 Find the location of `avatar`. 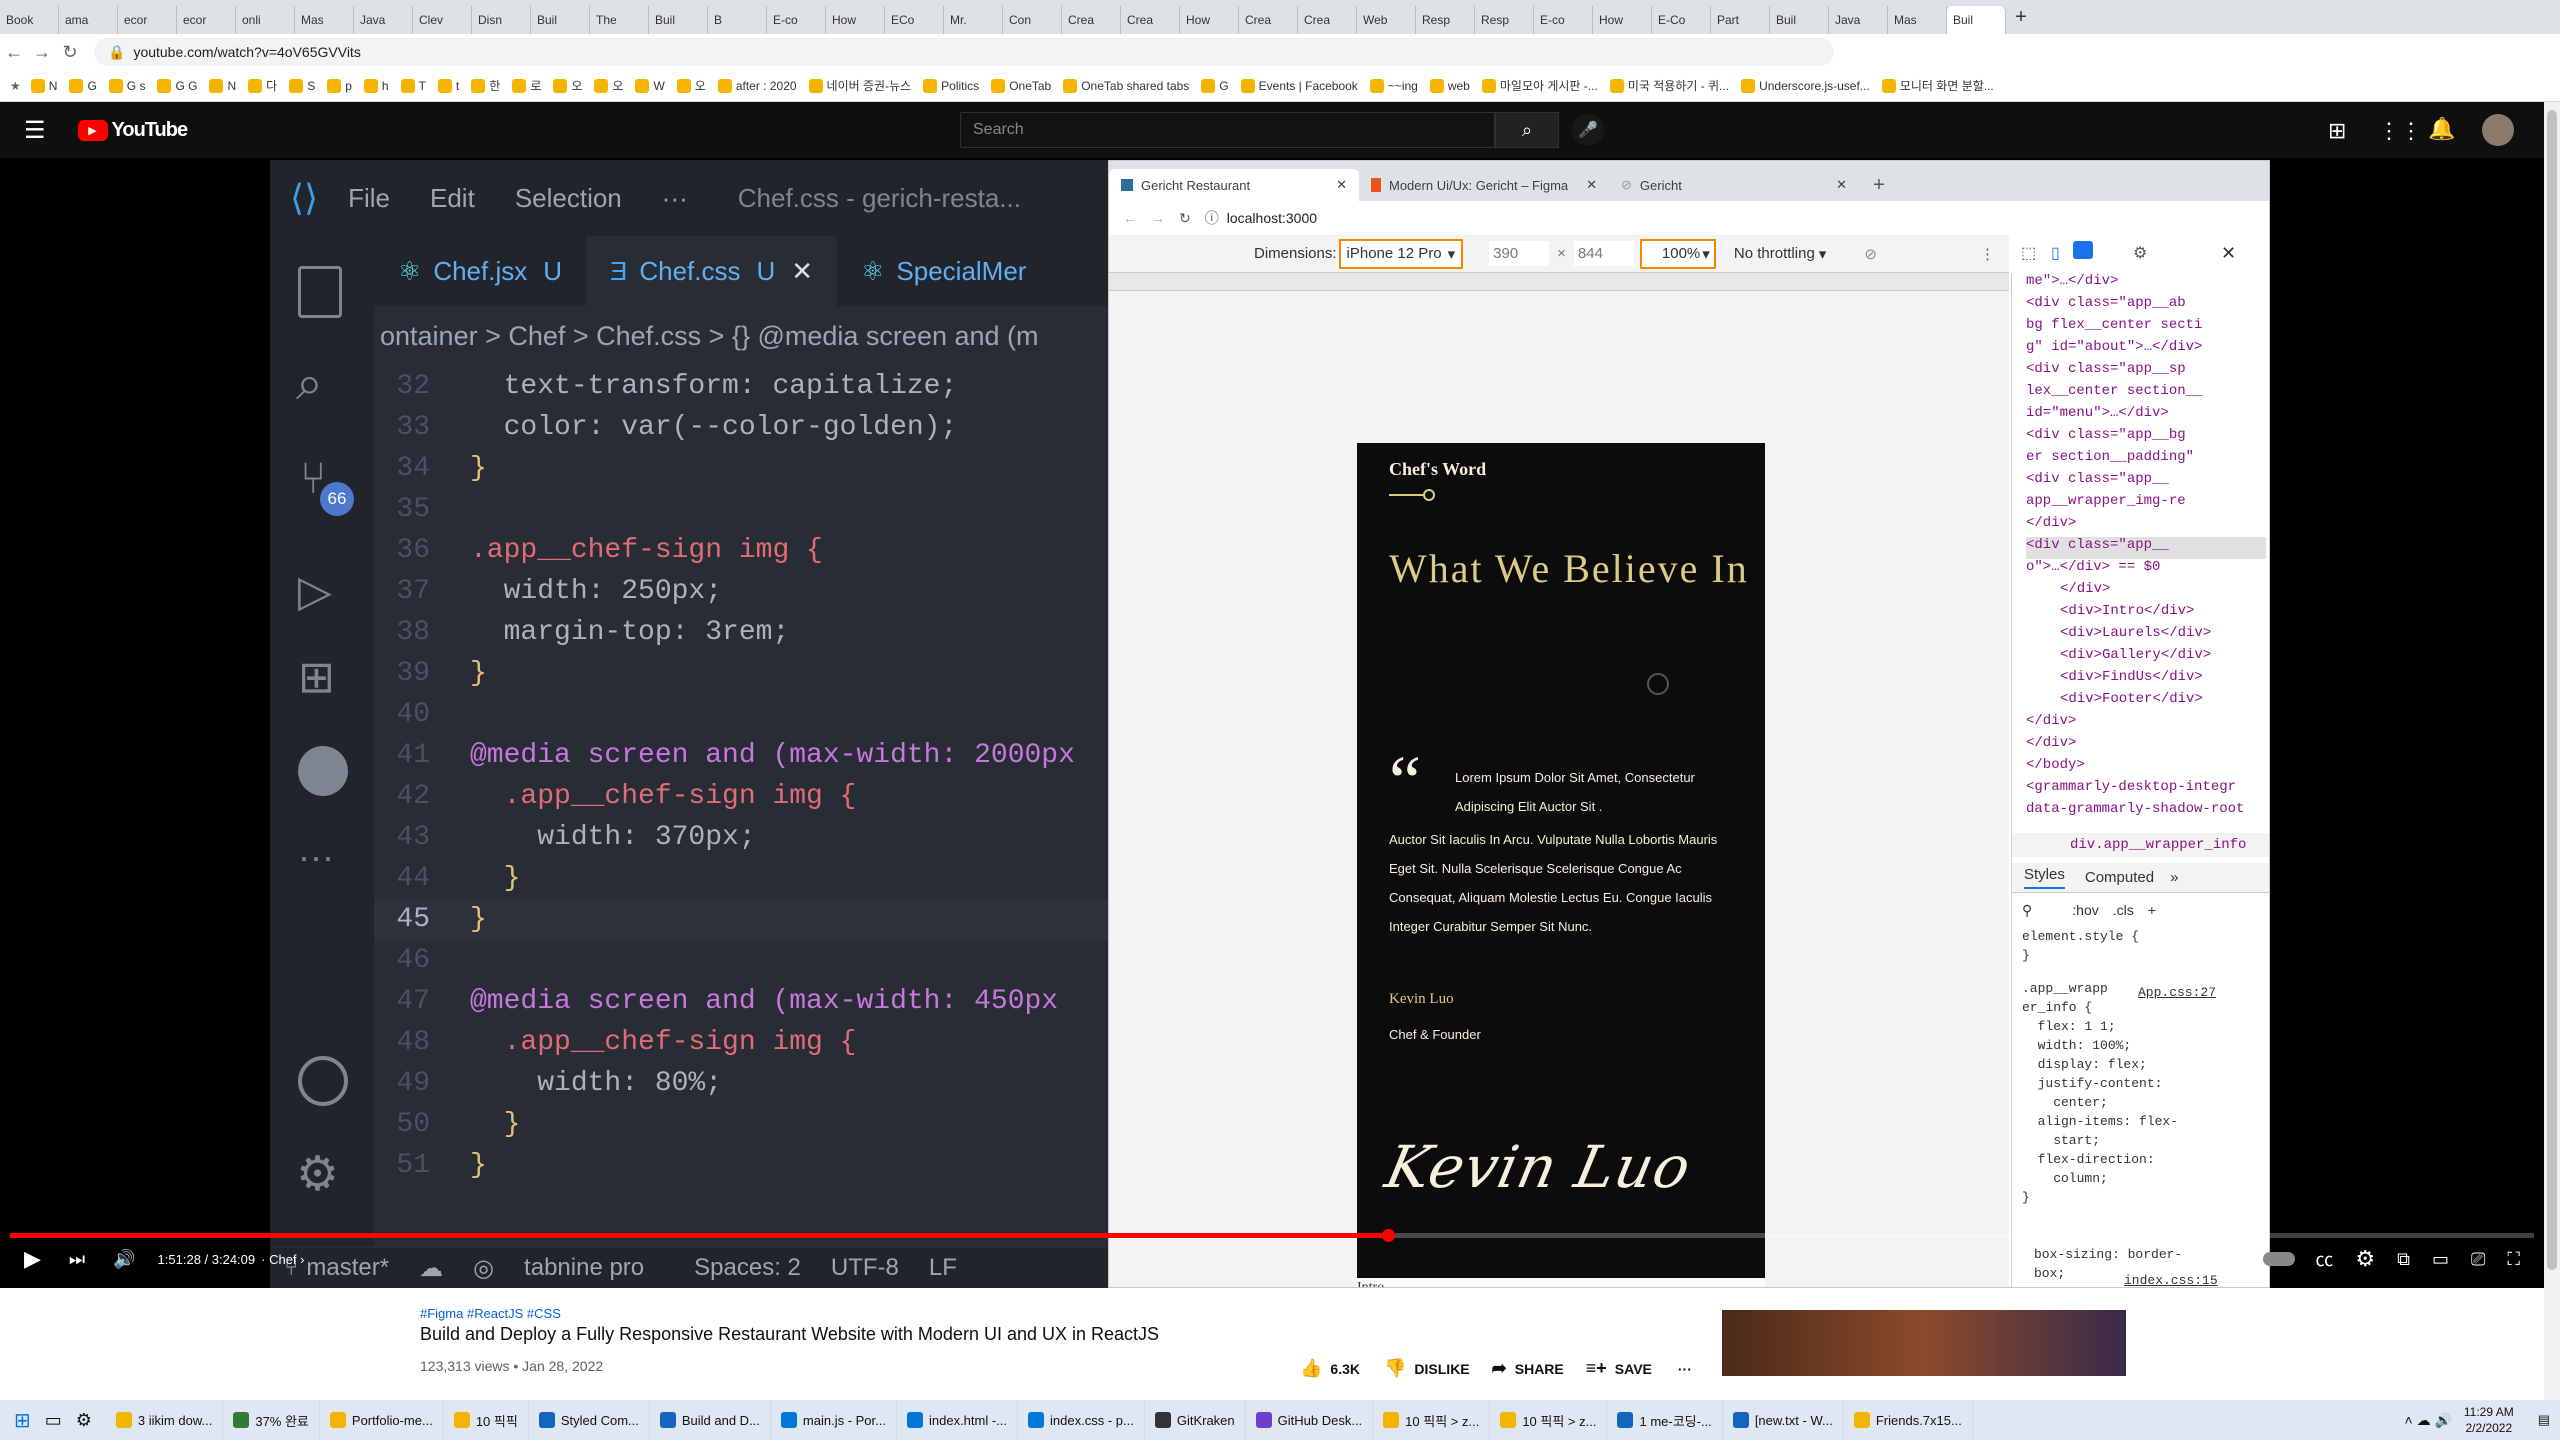

avatar is located at coordinates (2498, 130).